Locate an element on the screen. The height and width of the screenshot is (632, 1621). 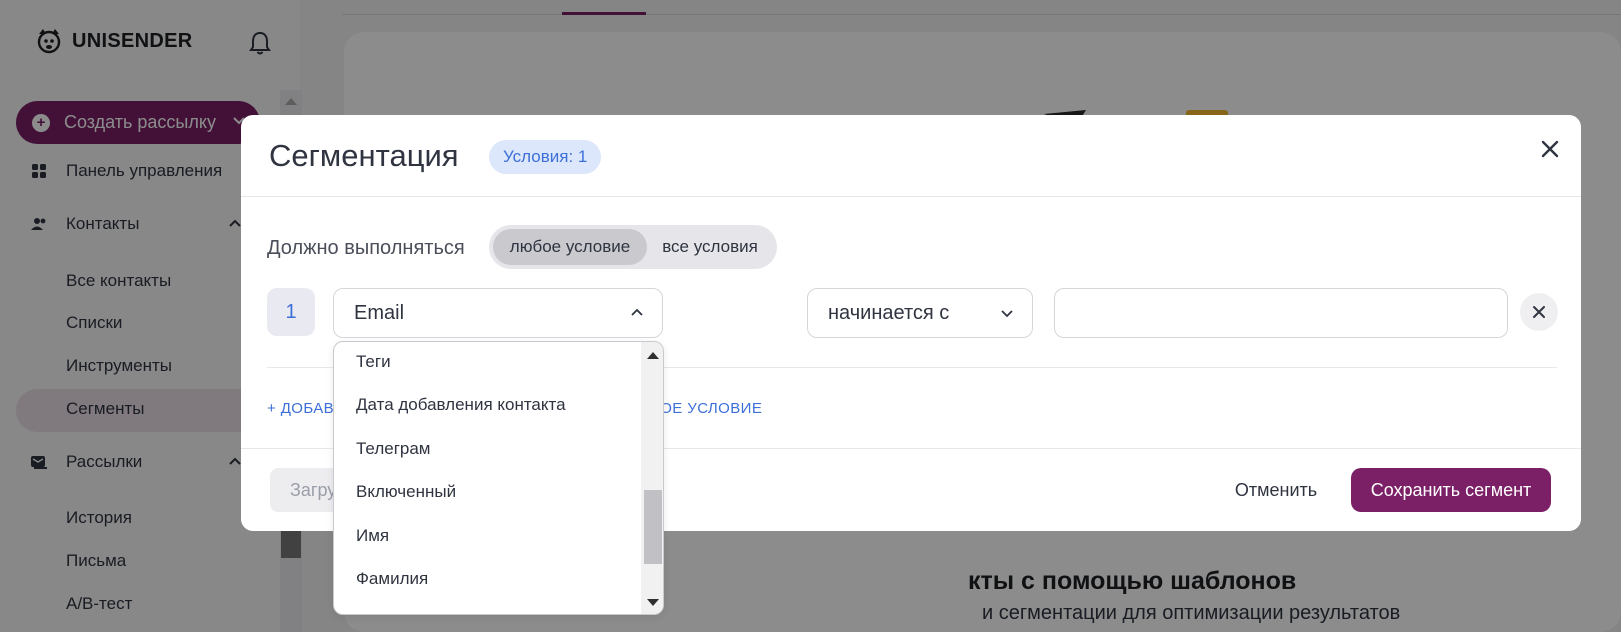
modal-title: Сегментация is located at coordinates (364, 155).